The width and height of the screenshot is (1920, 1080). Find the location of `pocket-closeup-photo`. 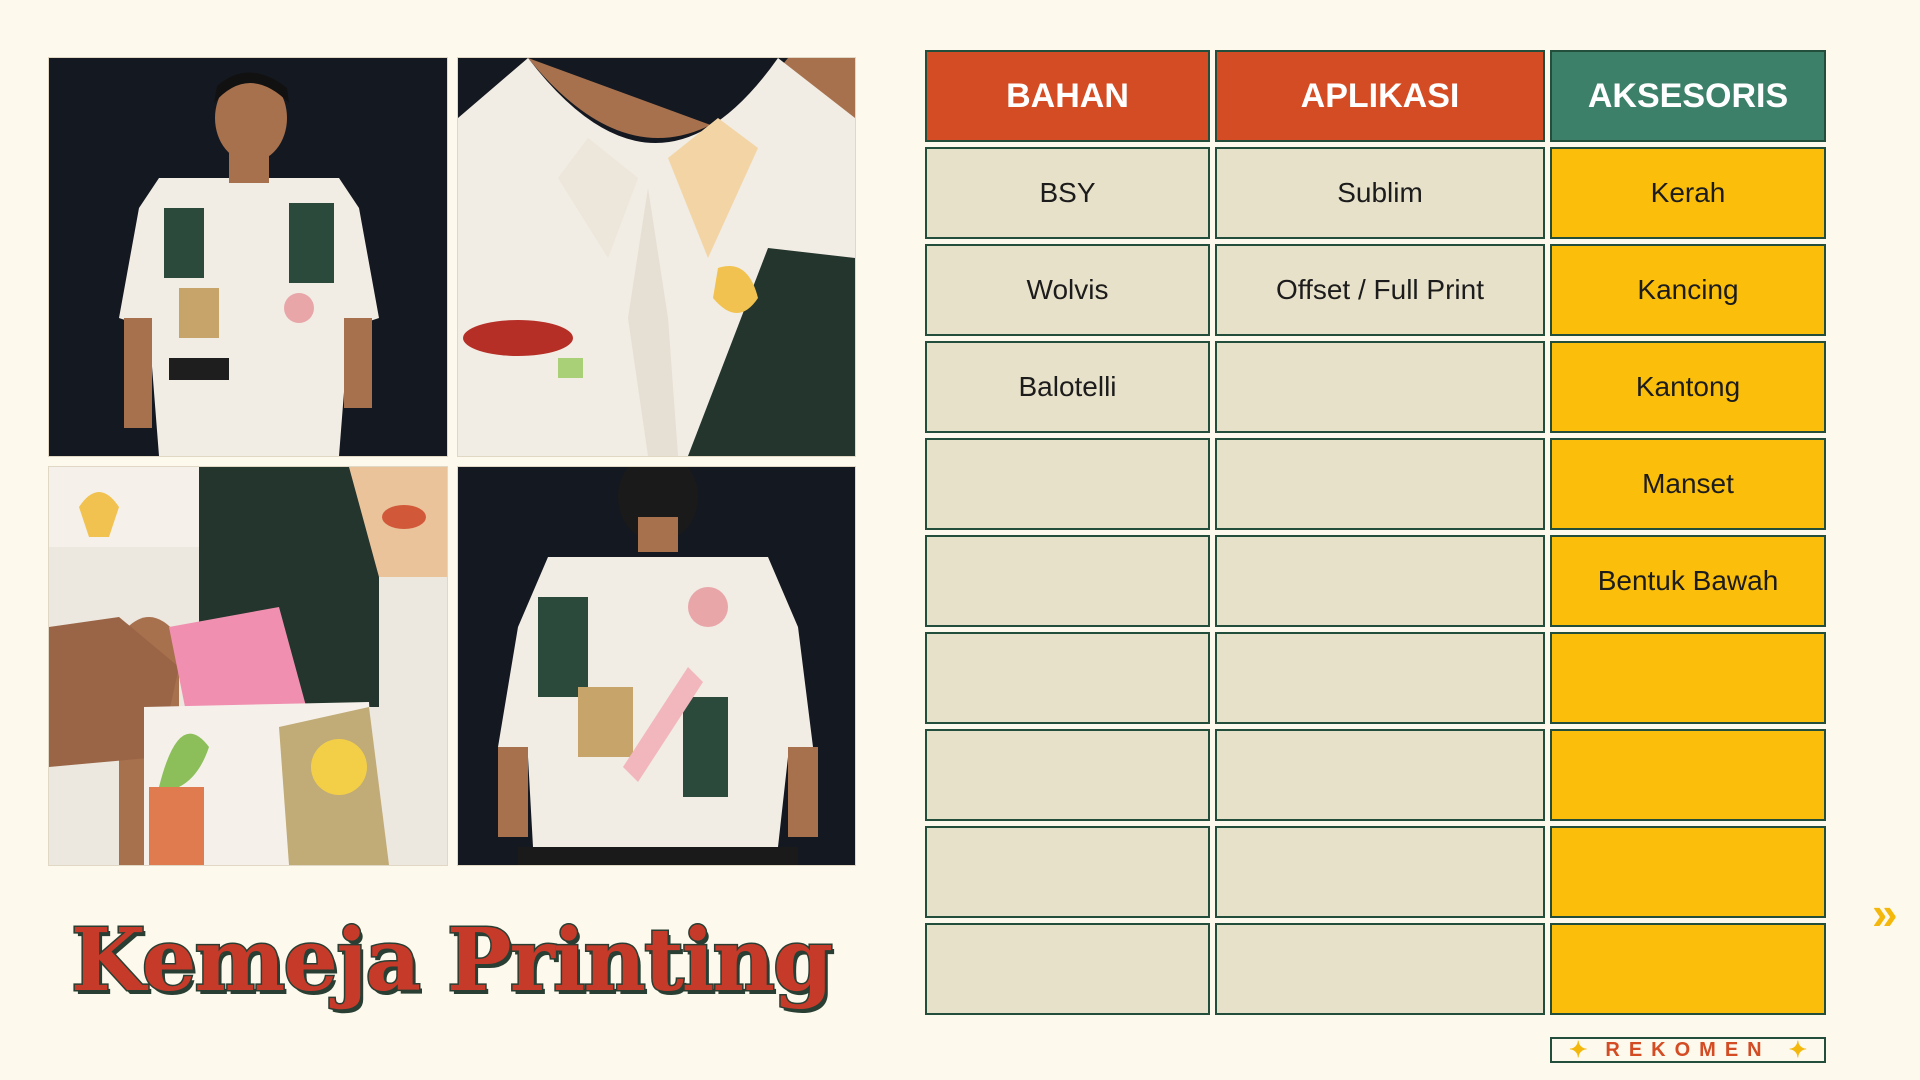

pocket-closeup-photo is located at coordinates (248, 666).